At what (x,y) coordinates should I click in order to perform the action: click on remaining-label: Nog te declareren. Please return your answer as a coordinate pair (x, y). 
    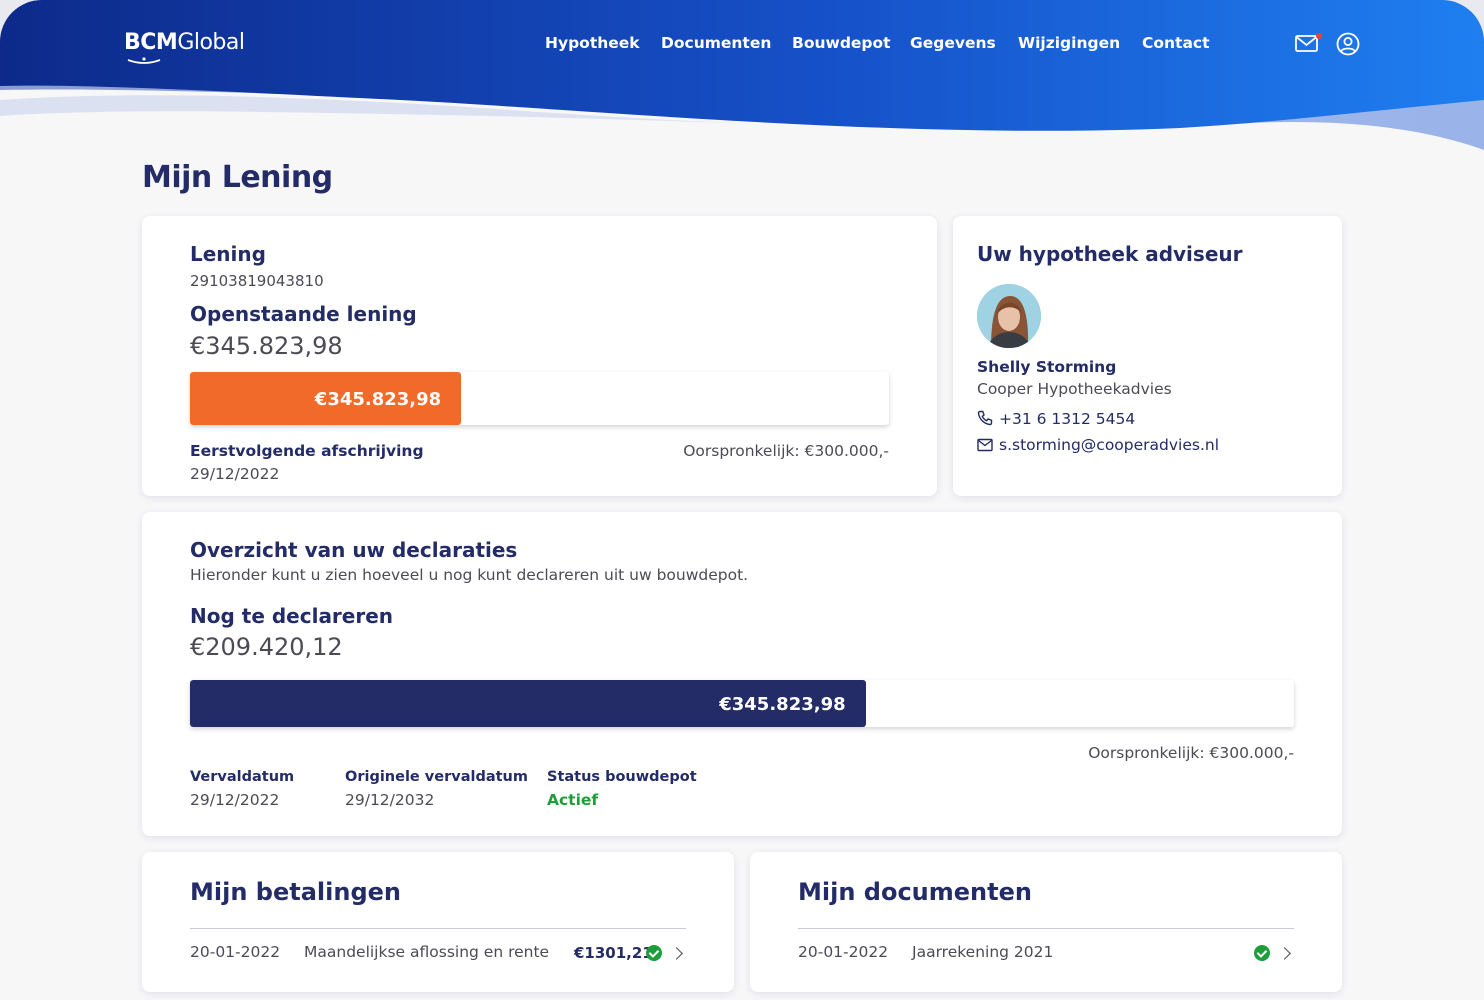
    Looking at the image, I should click on (292, 616).